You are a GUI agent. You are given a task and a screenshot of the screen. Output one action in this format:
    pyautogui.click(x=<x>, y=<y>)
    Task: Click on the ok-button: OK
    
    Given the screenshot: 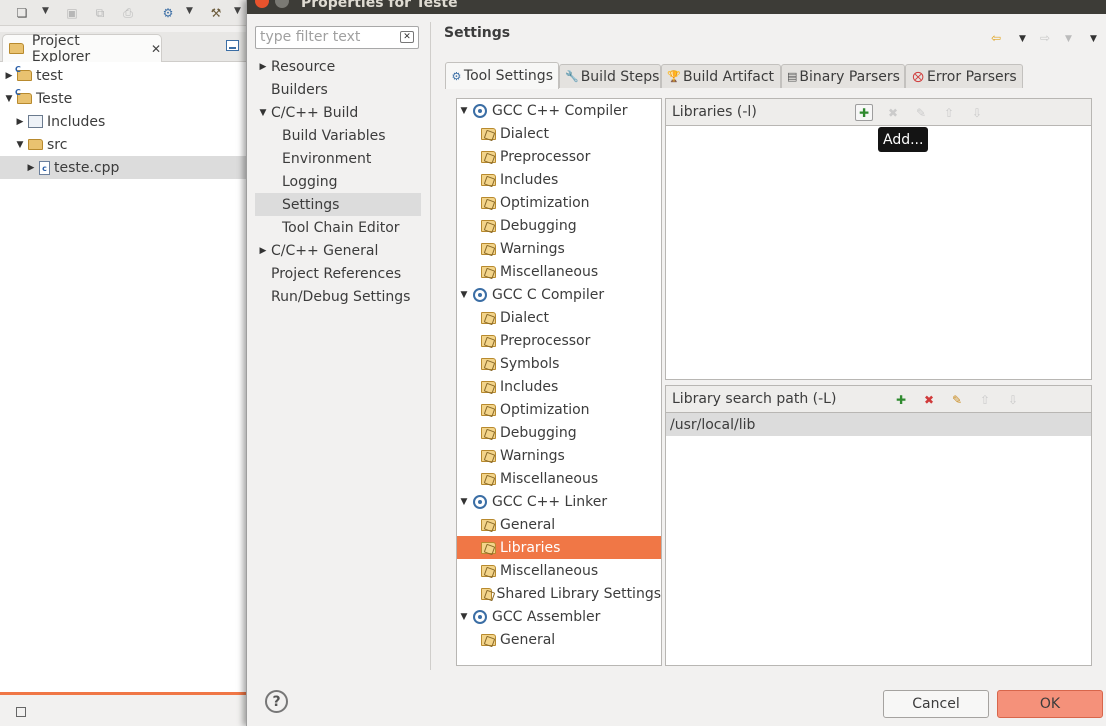 What is the action you would take?
    pyautogui.click(x=1050, y=704)
    